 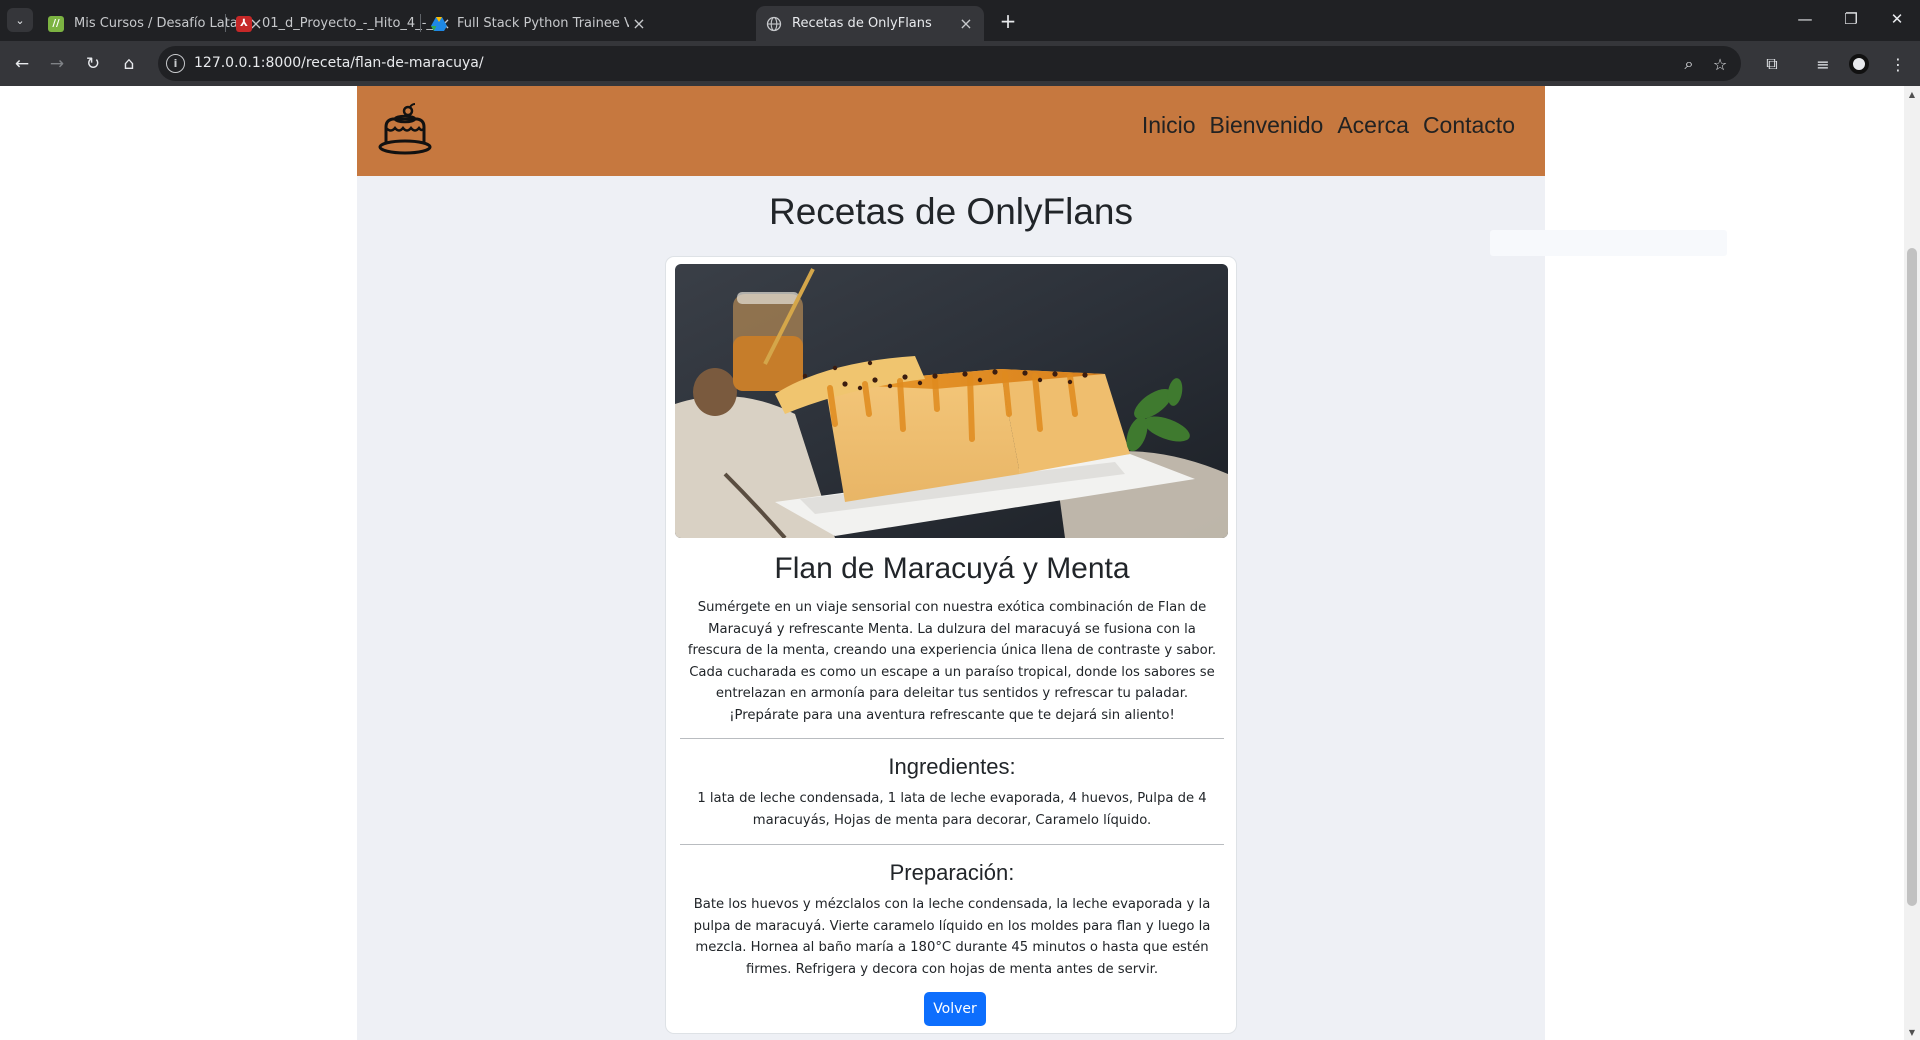 I want to click on vertical-scrollbar: ▲ ▼, so click(x=1912, y=563).